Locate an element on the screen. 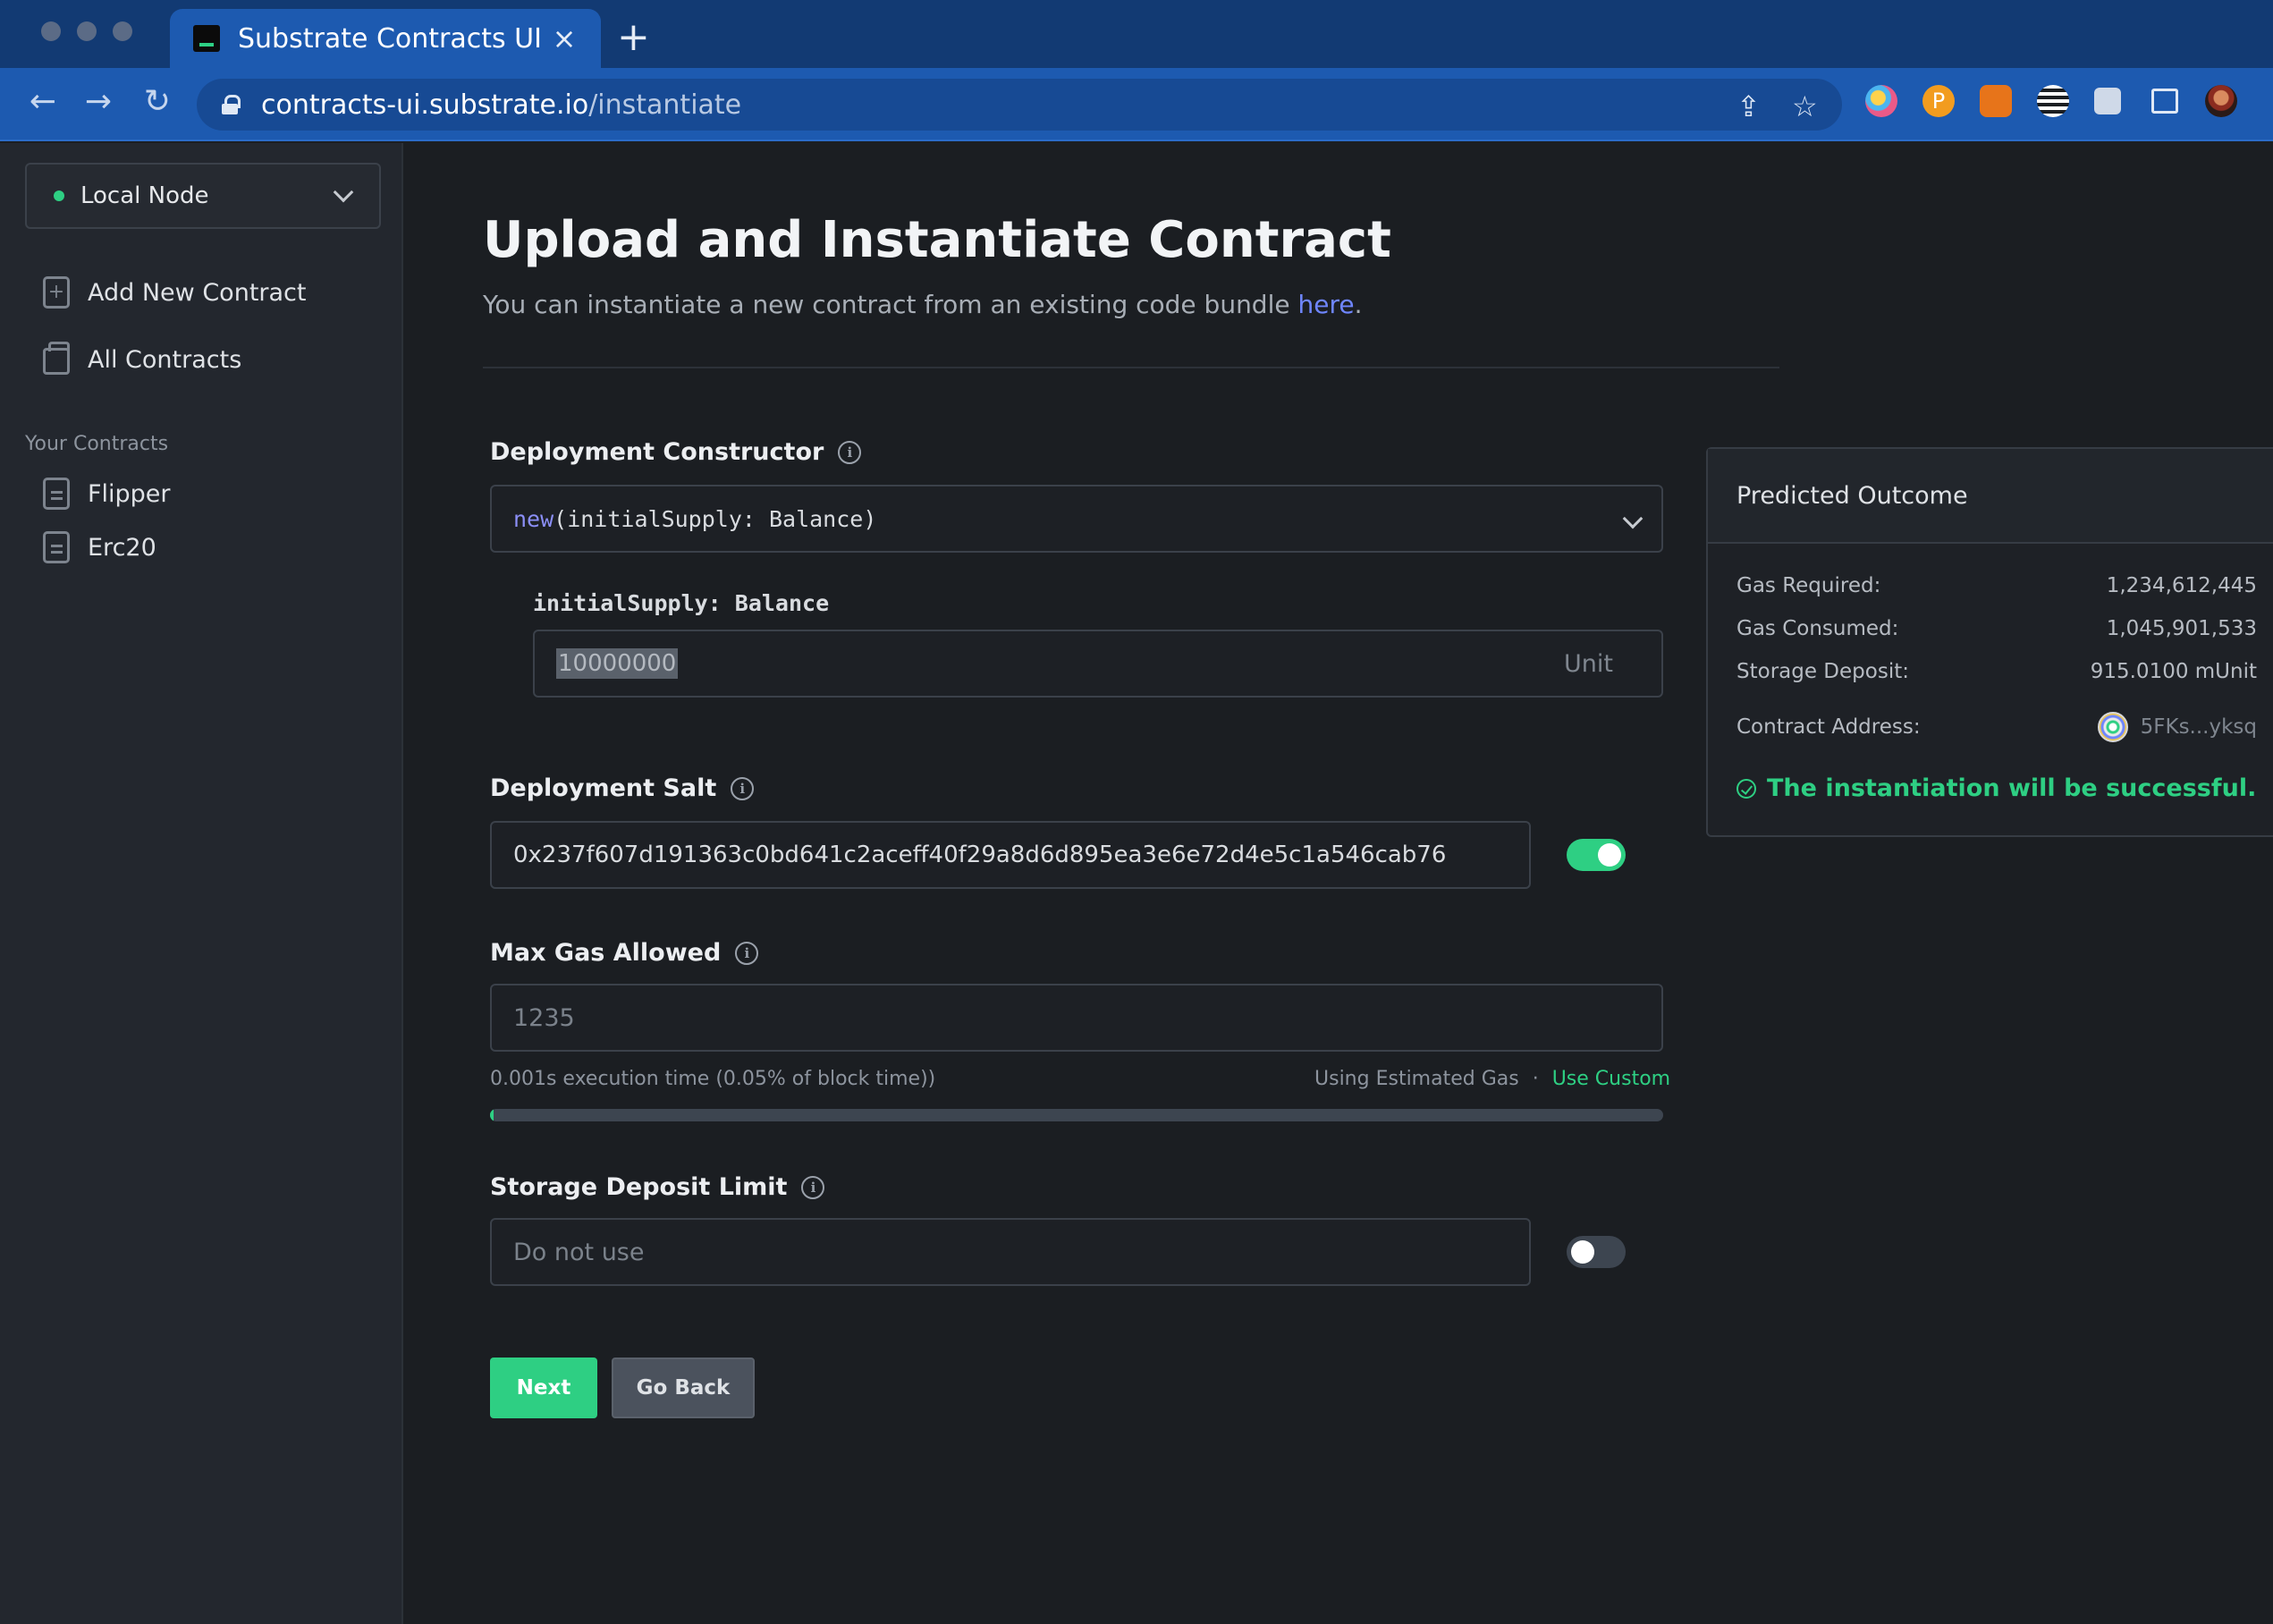 This screenshot has height=1624, width=2273. polkadot-ext-icon: P is located at coordinates (1939, 101).